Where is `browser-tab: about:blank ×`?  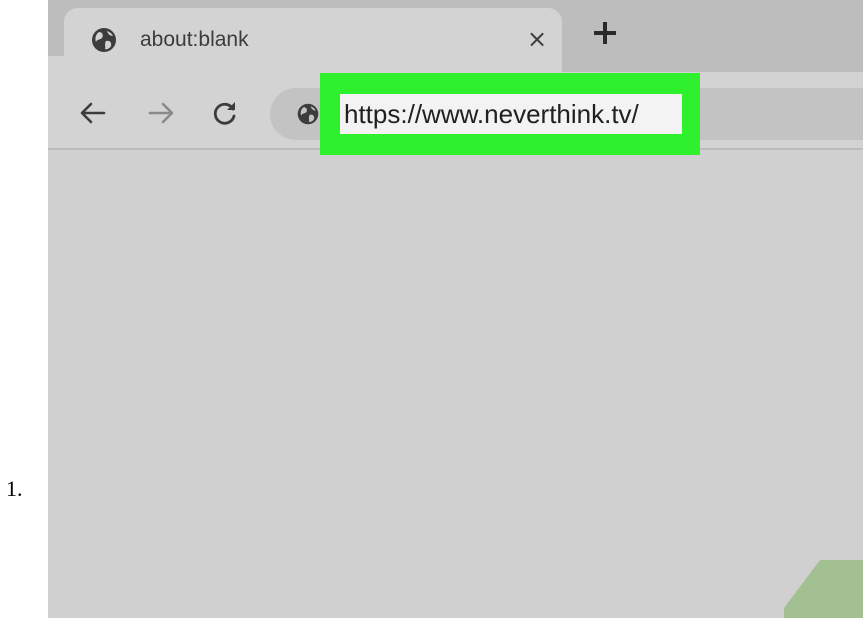
browser-tab: about:blank × is located at coordinates (313, 40).